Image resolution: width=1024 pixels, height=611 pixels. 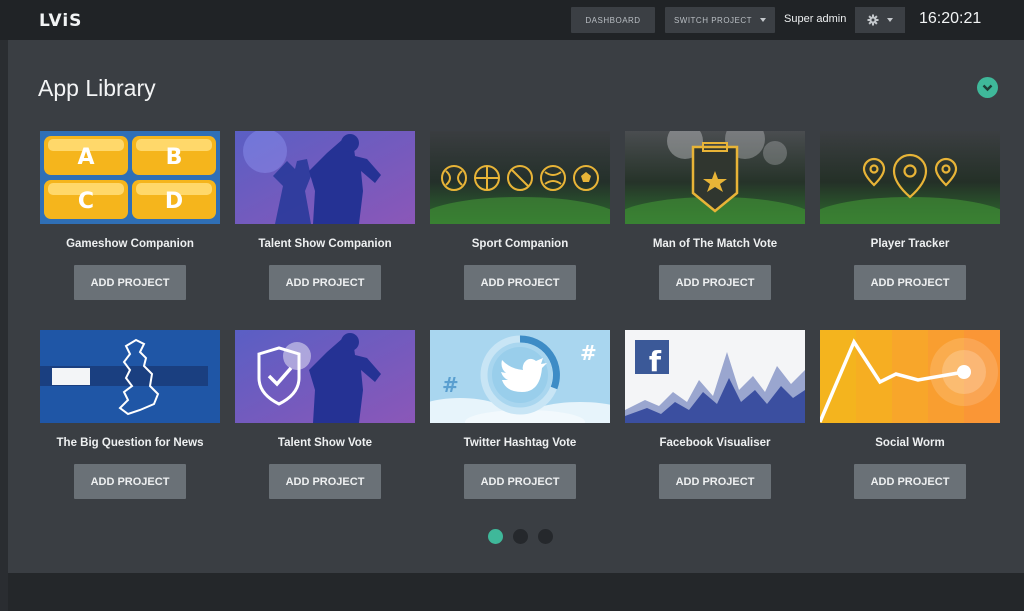 I want to click on twitter-thumbnail: # #, so click(x=520, y=376).